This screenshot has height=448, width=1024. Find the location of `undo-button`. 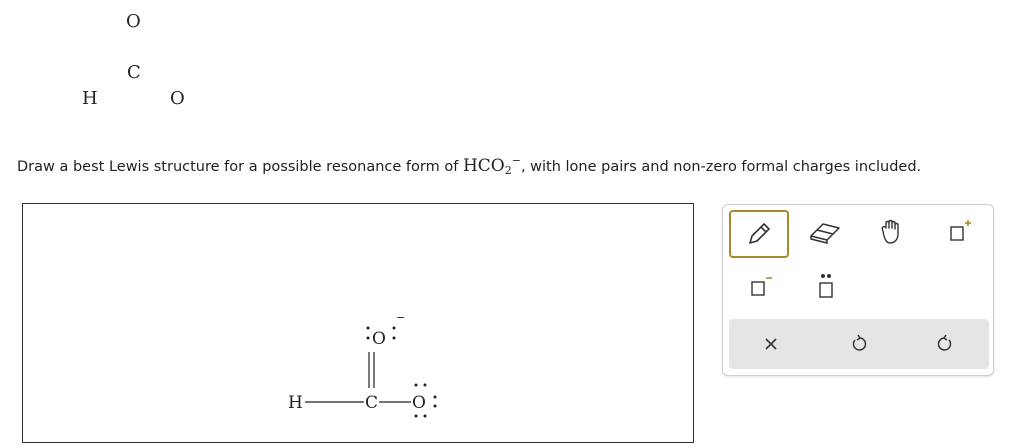

undo-button is located at coordinates (859, 344).